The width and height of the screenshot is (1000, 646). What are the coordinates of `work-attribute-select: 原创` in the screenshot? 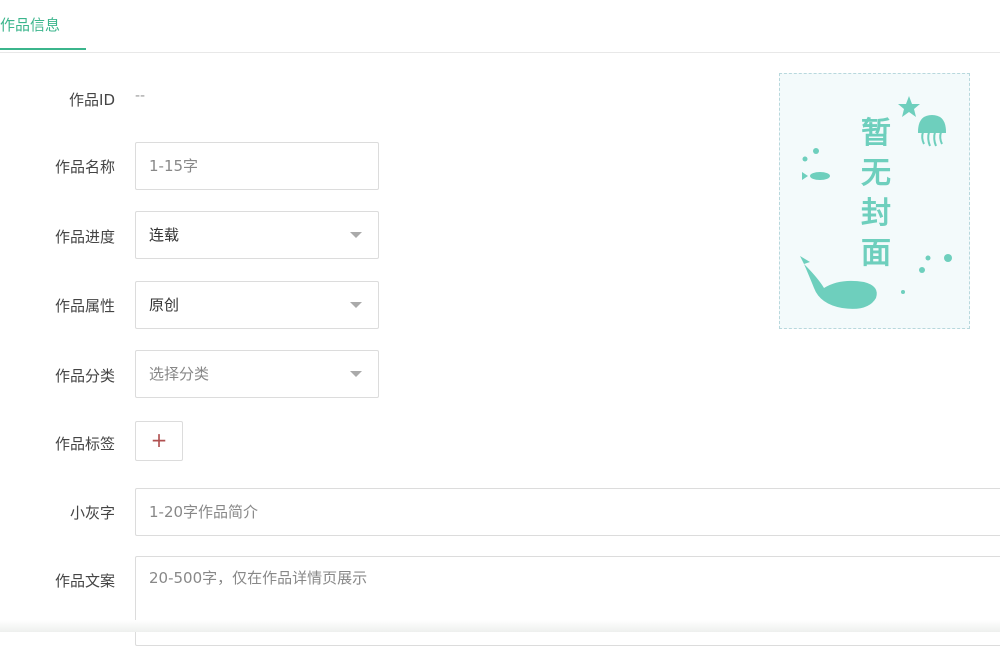 It's located at (257, 305).